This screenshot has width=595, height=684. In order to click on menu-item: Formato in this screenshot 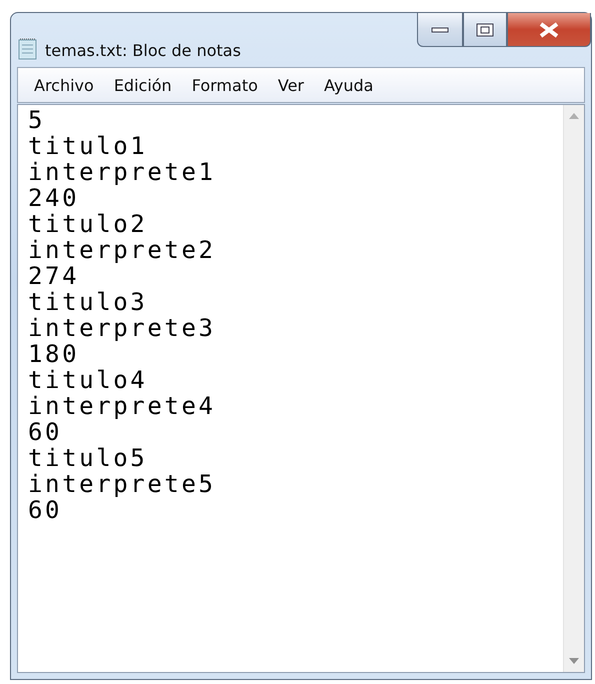, I will do `click(225, 85)`.